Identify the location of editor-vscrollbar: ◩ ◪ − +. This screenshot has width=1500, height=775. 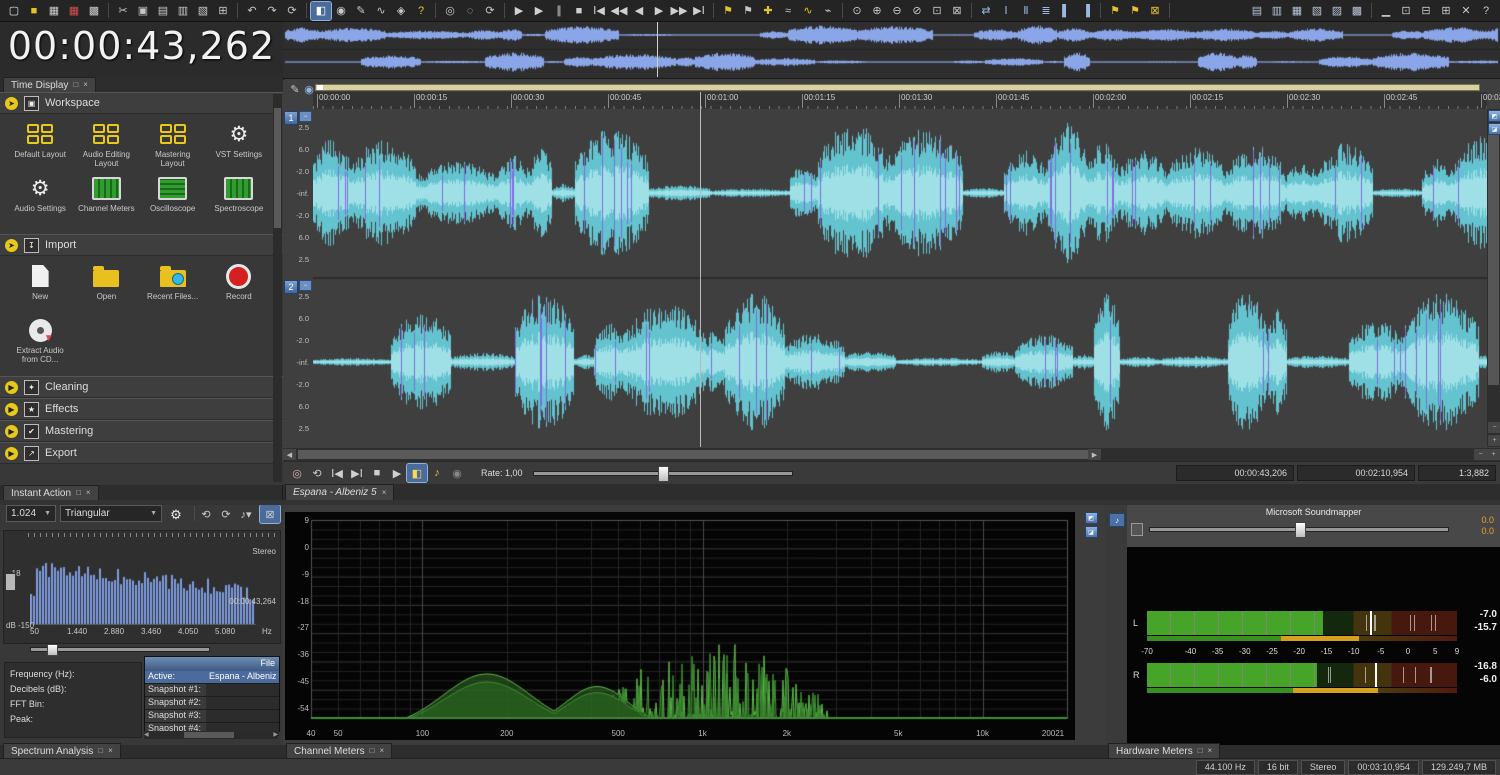
(1493, 278).